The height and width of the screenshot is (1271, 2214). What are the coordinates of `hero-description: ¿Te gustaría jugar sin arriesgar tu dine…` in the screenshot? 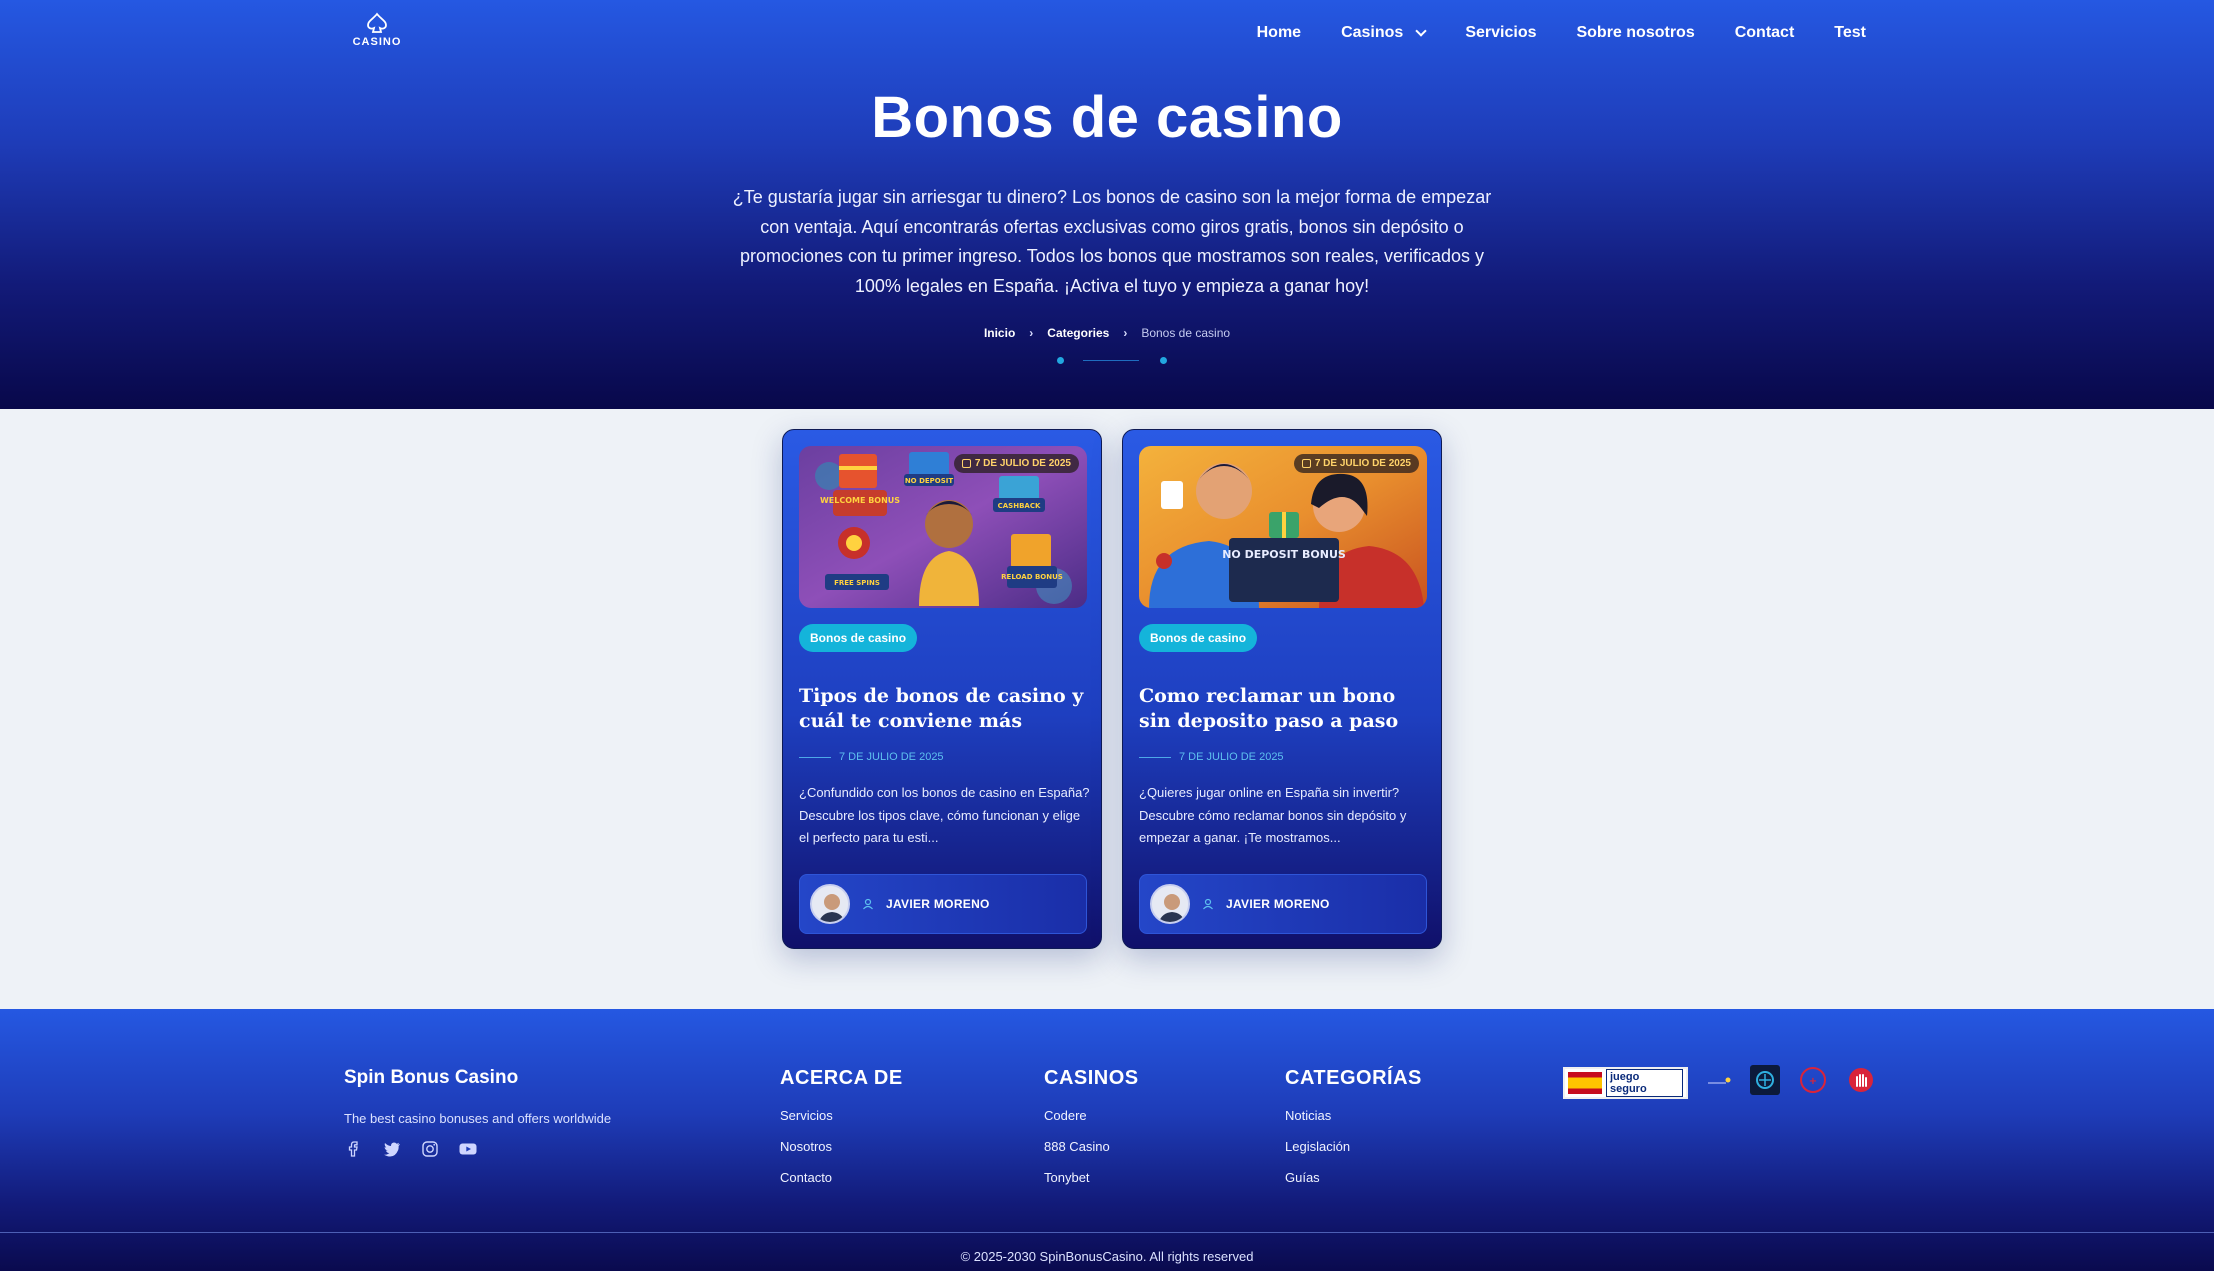 It's located at (1112, 241).